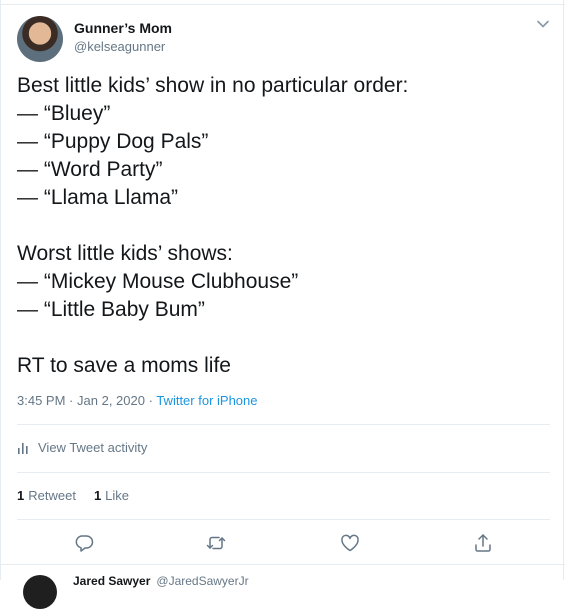 The height and width of the screenshot is (609, 580). I want to click on retweet-count: 1, so click(21, 495).